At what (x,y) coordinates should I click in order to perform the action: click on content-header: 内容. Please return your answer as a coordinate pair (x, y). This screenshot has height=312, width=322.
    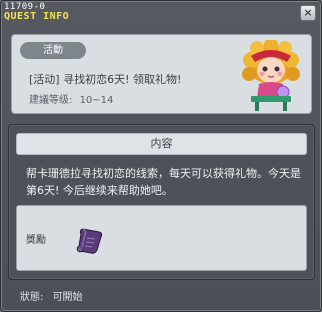
    Looking at the image, I should click on (161, 144).